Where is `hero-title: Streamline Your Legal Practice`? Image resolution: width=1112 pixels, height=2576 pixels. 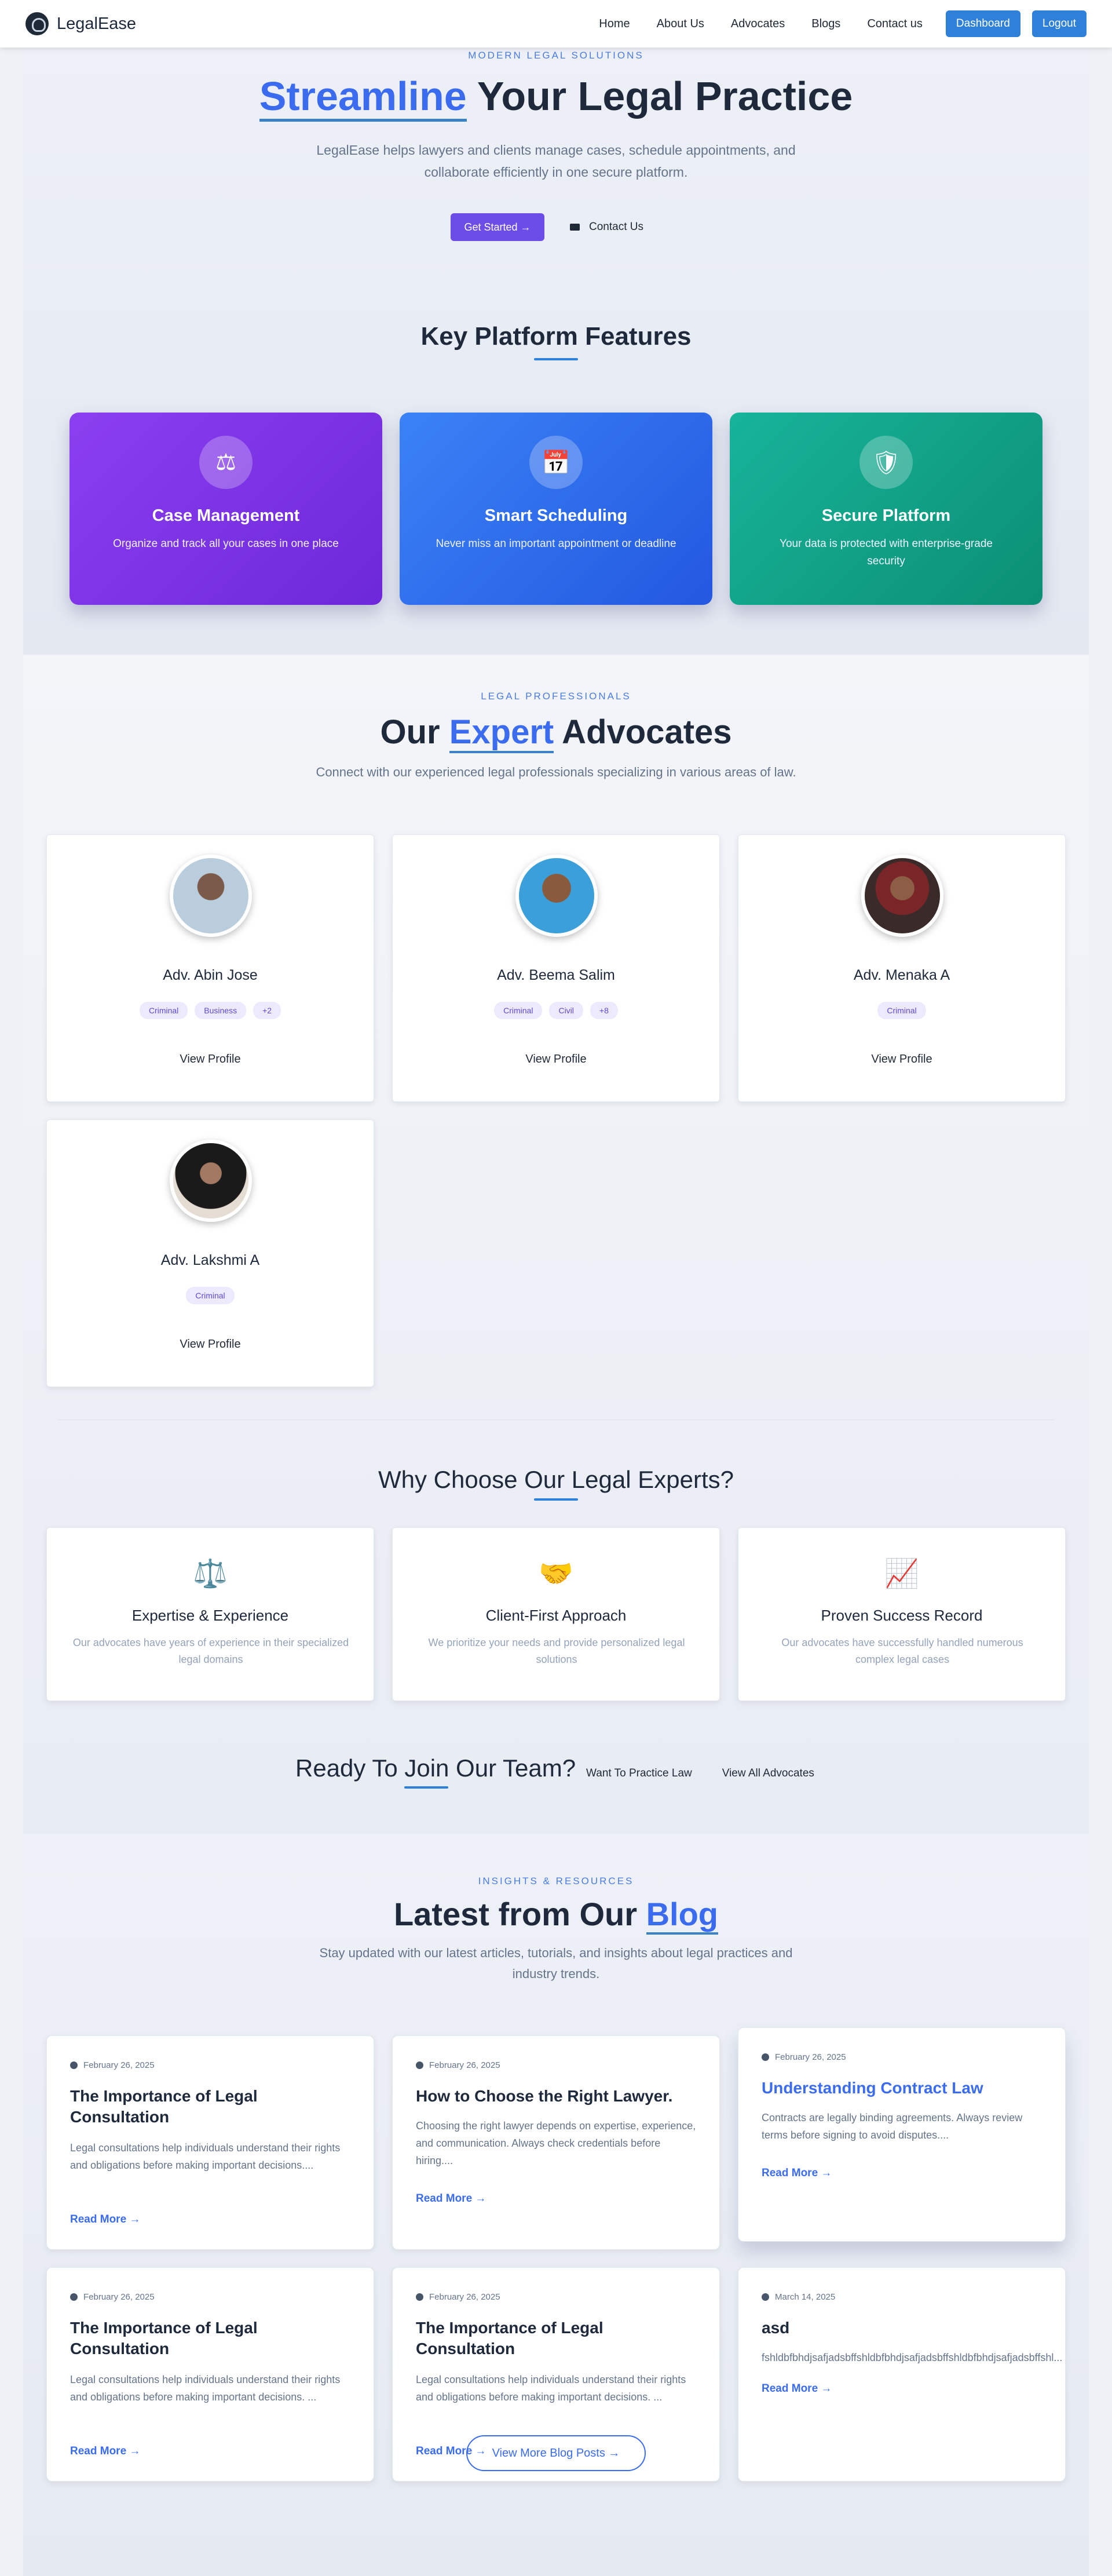 hero-title: Streamline Your Legal Practice is located at coordinates (556, 97).